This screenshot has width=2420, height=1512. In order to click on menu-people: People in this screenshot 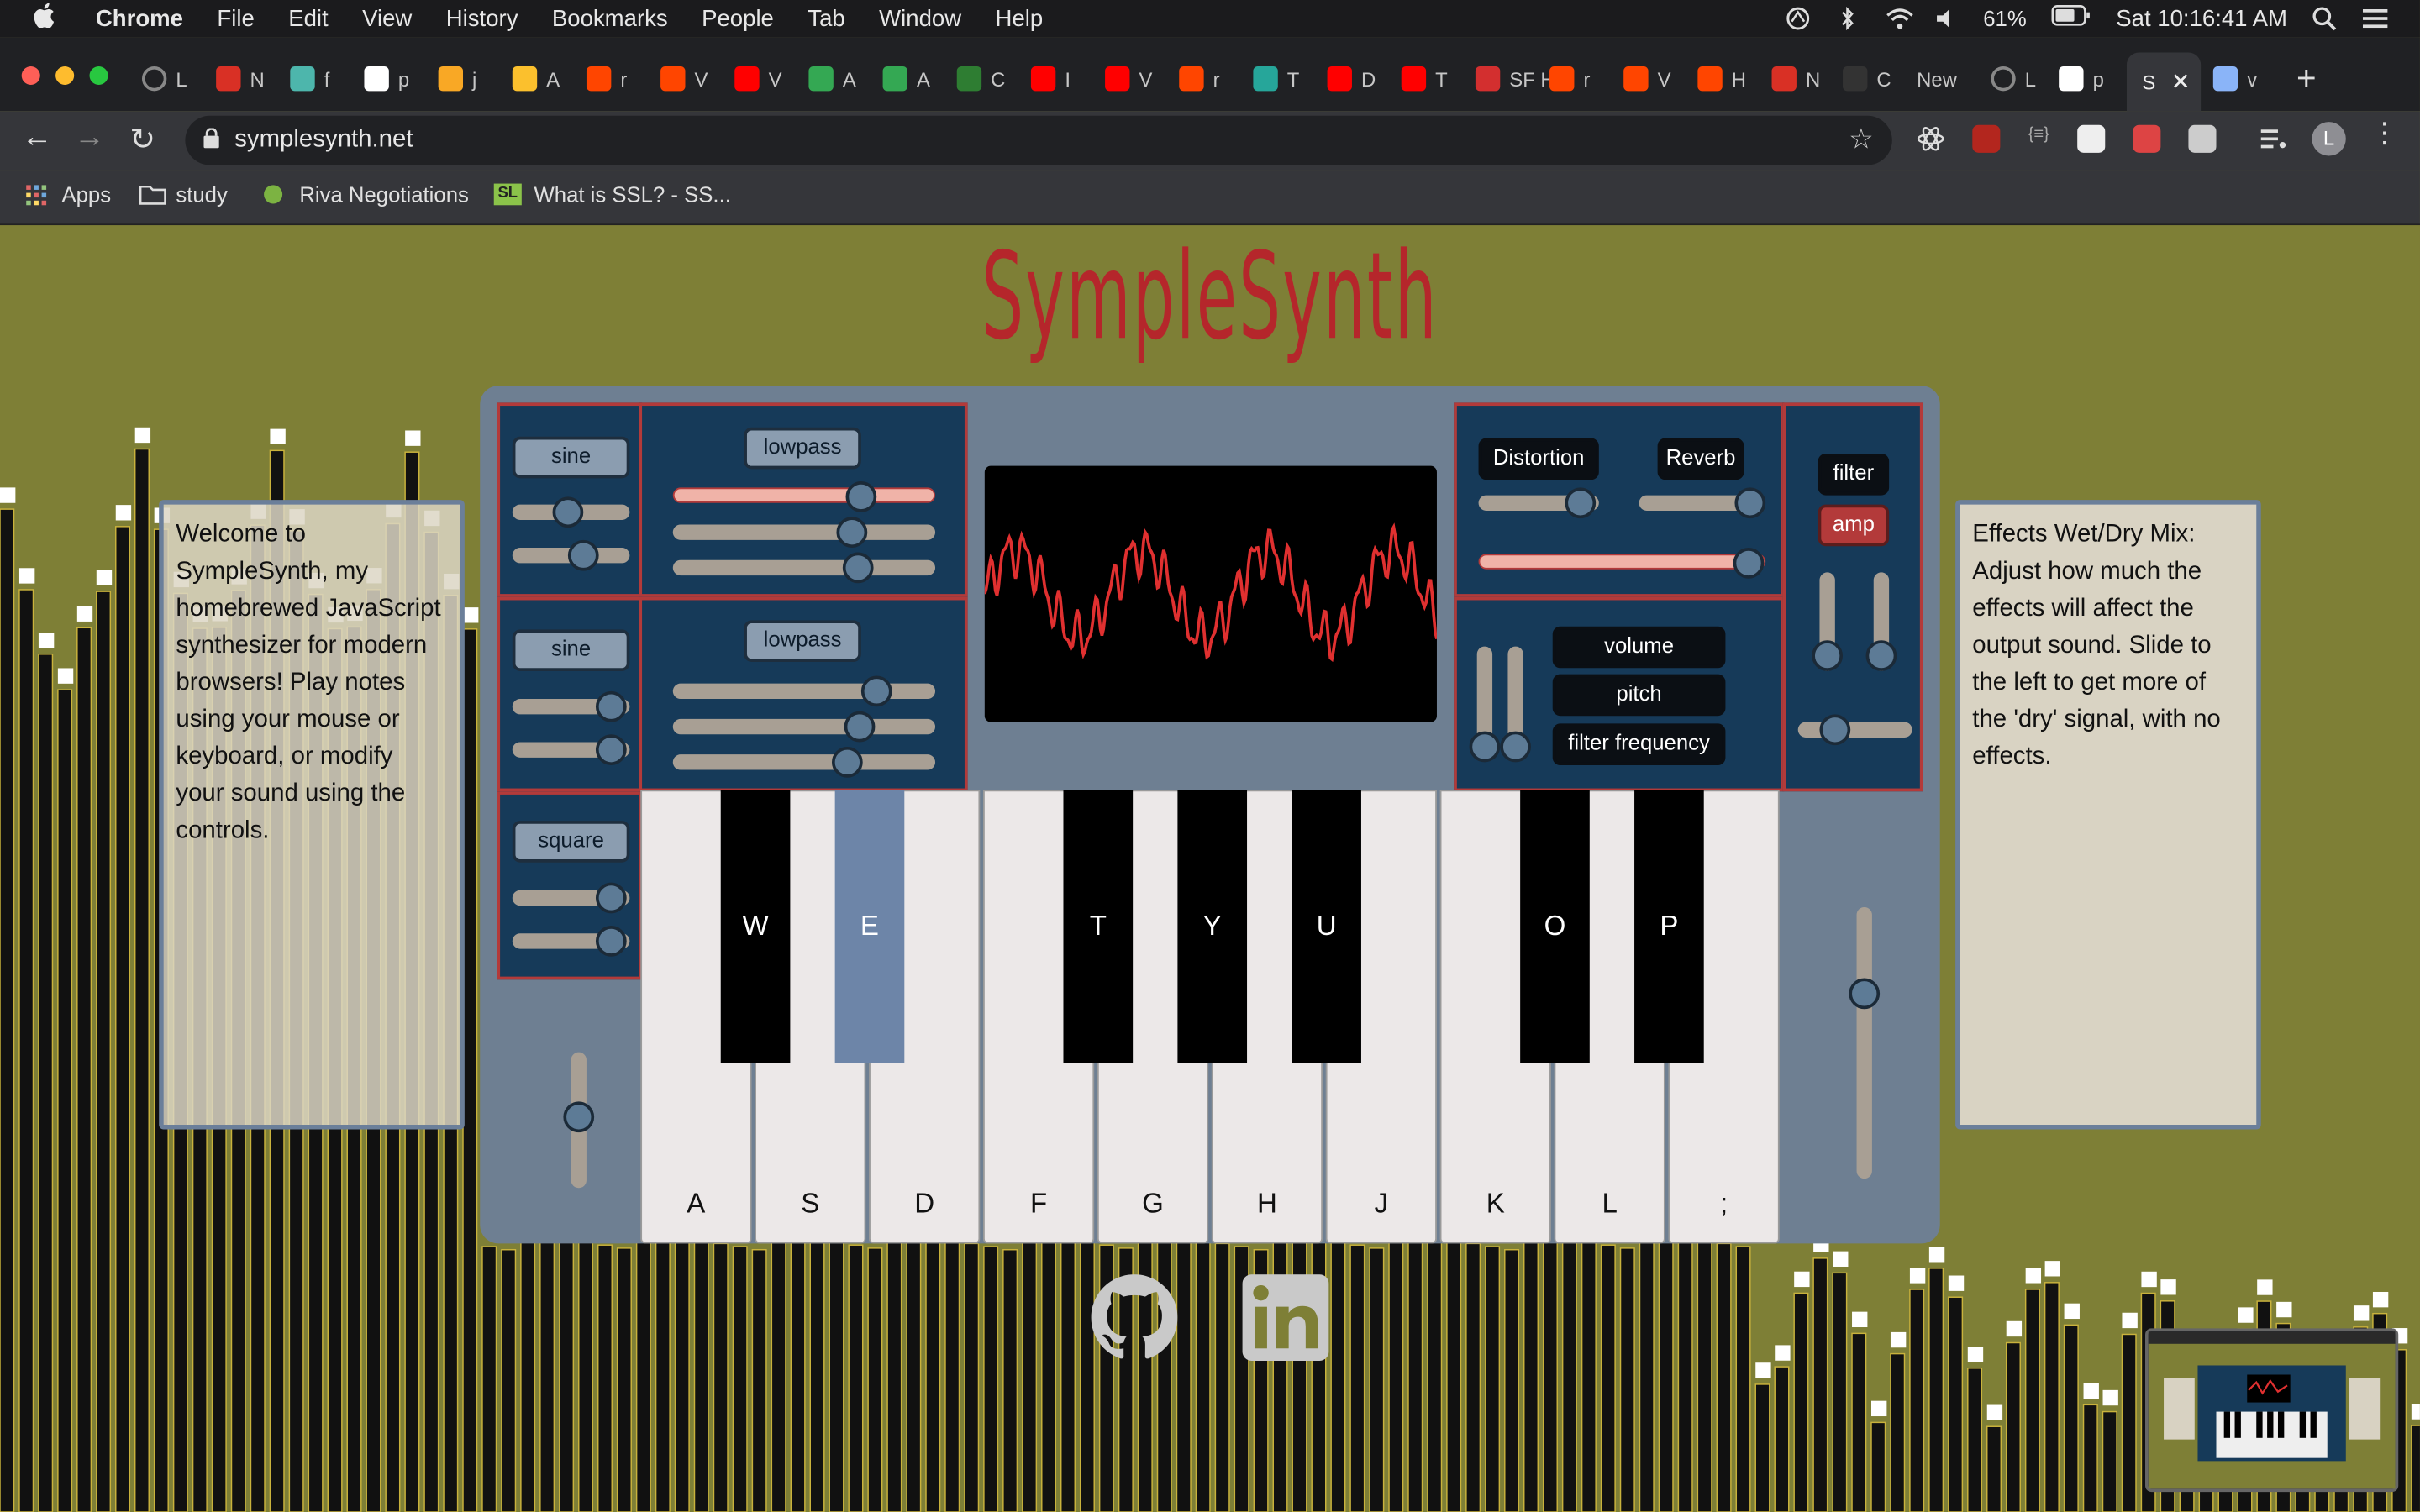, I will do `click(738, 18)`.